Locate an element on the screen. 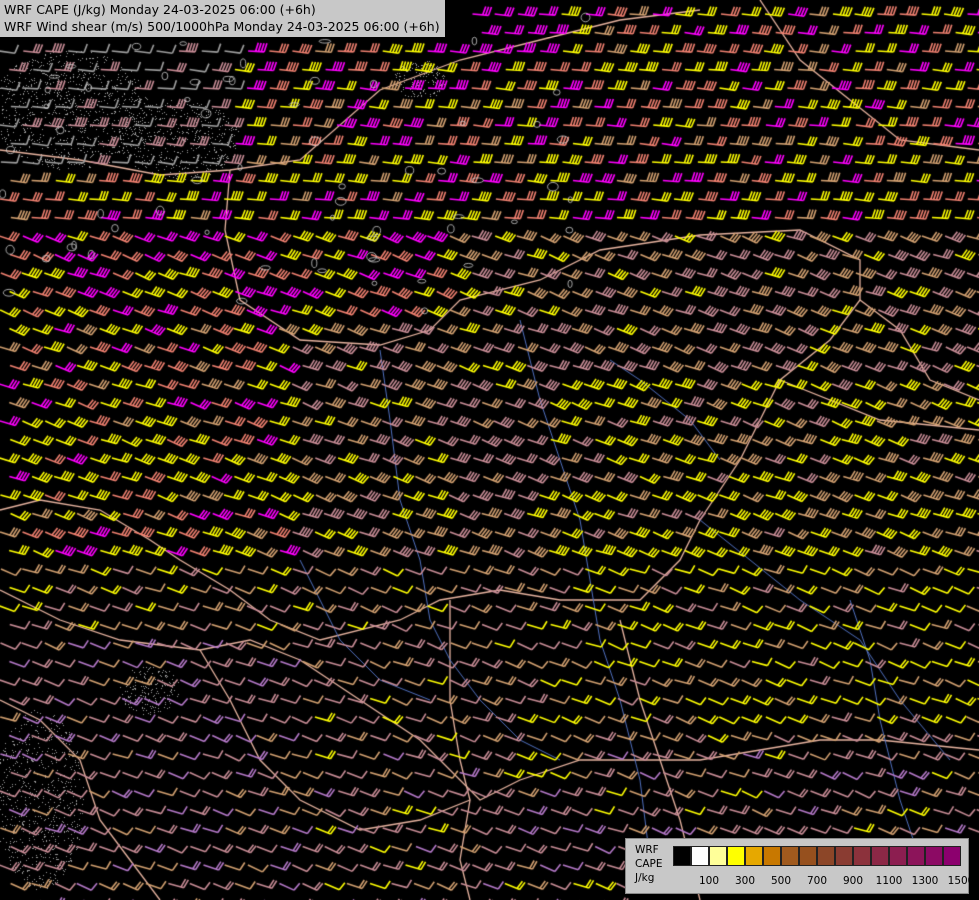 The height and width of the screenshot is (900, 979). legend-tick: 500 is located at coordinates (781, 881).